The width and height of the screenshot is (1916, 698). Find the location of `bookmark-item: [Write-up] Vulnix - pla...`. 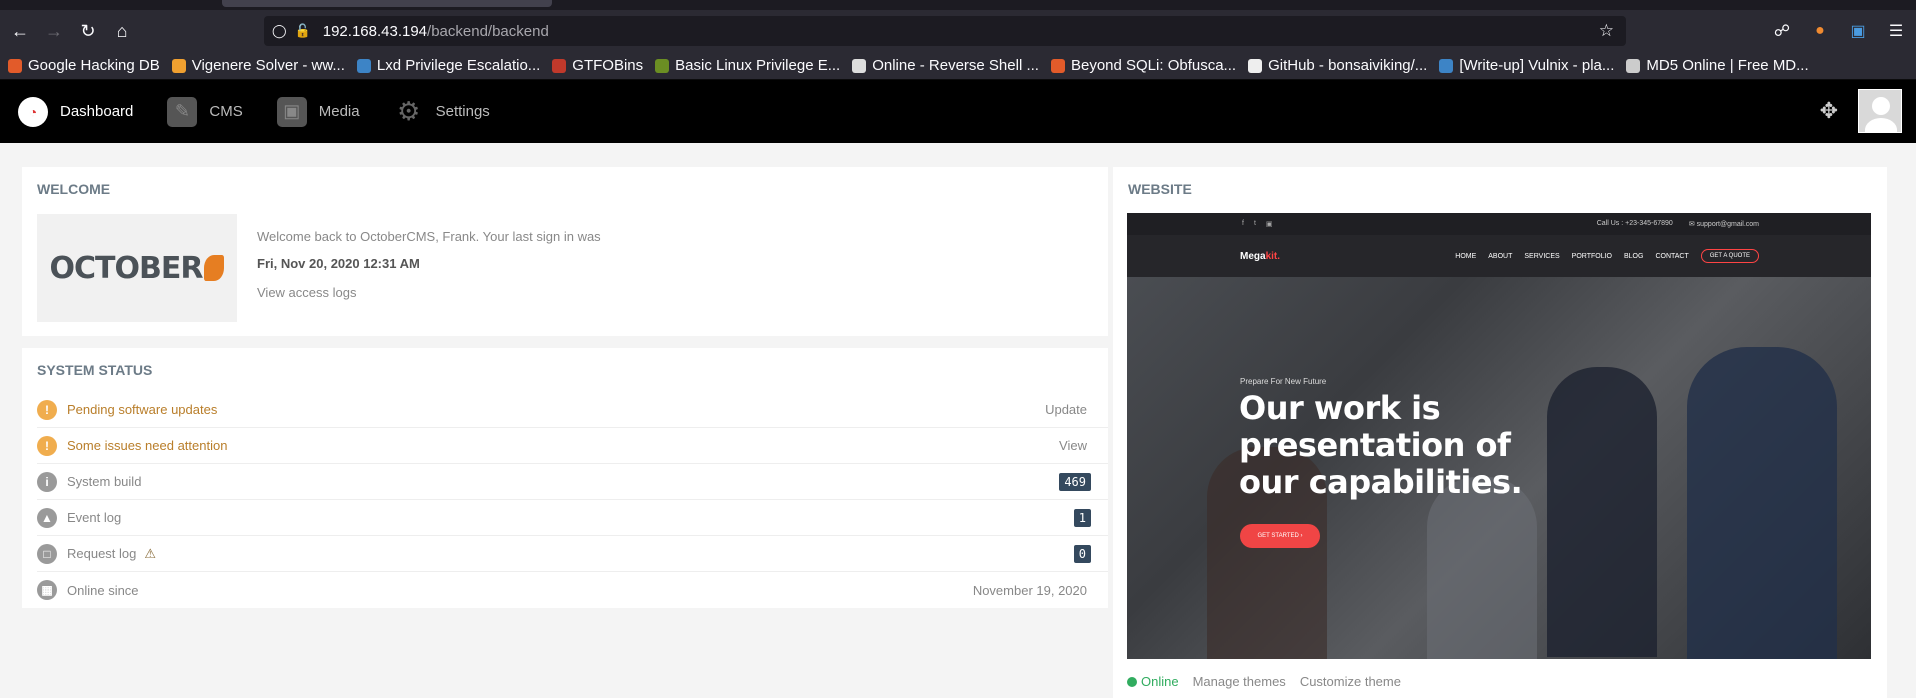

bookmark-item: [Write-up] Vulnix - pla... is located at coordinates (1526, 65).